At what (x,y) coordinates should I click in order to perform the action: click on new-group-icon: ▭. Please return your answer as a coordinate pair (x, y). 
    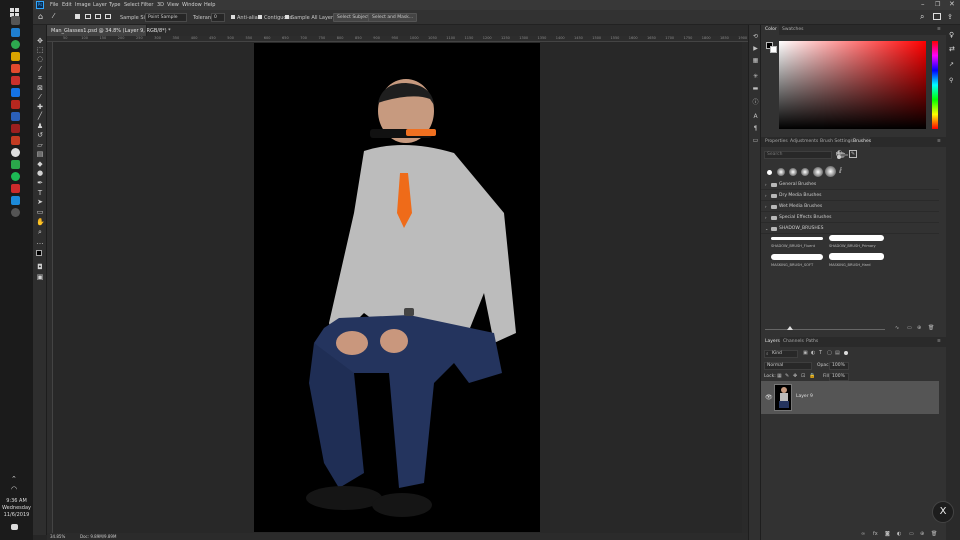
    Looking at the image, I should click on (911, 534).